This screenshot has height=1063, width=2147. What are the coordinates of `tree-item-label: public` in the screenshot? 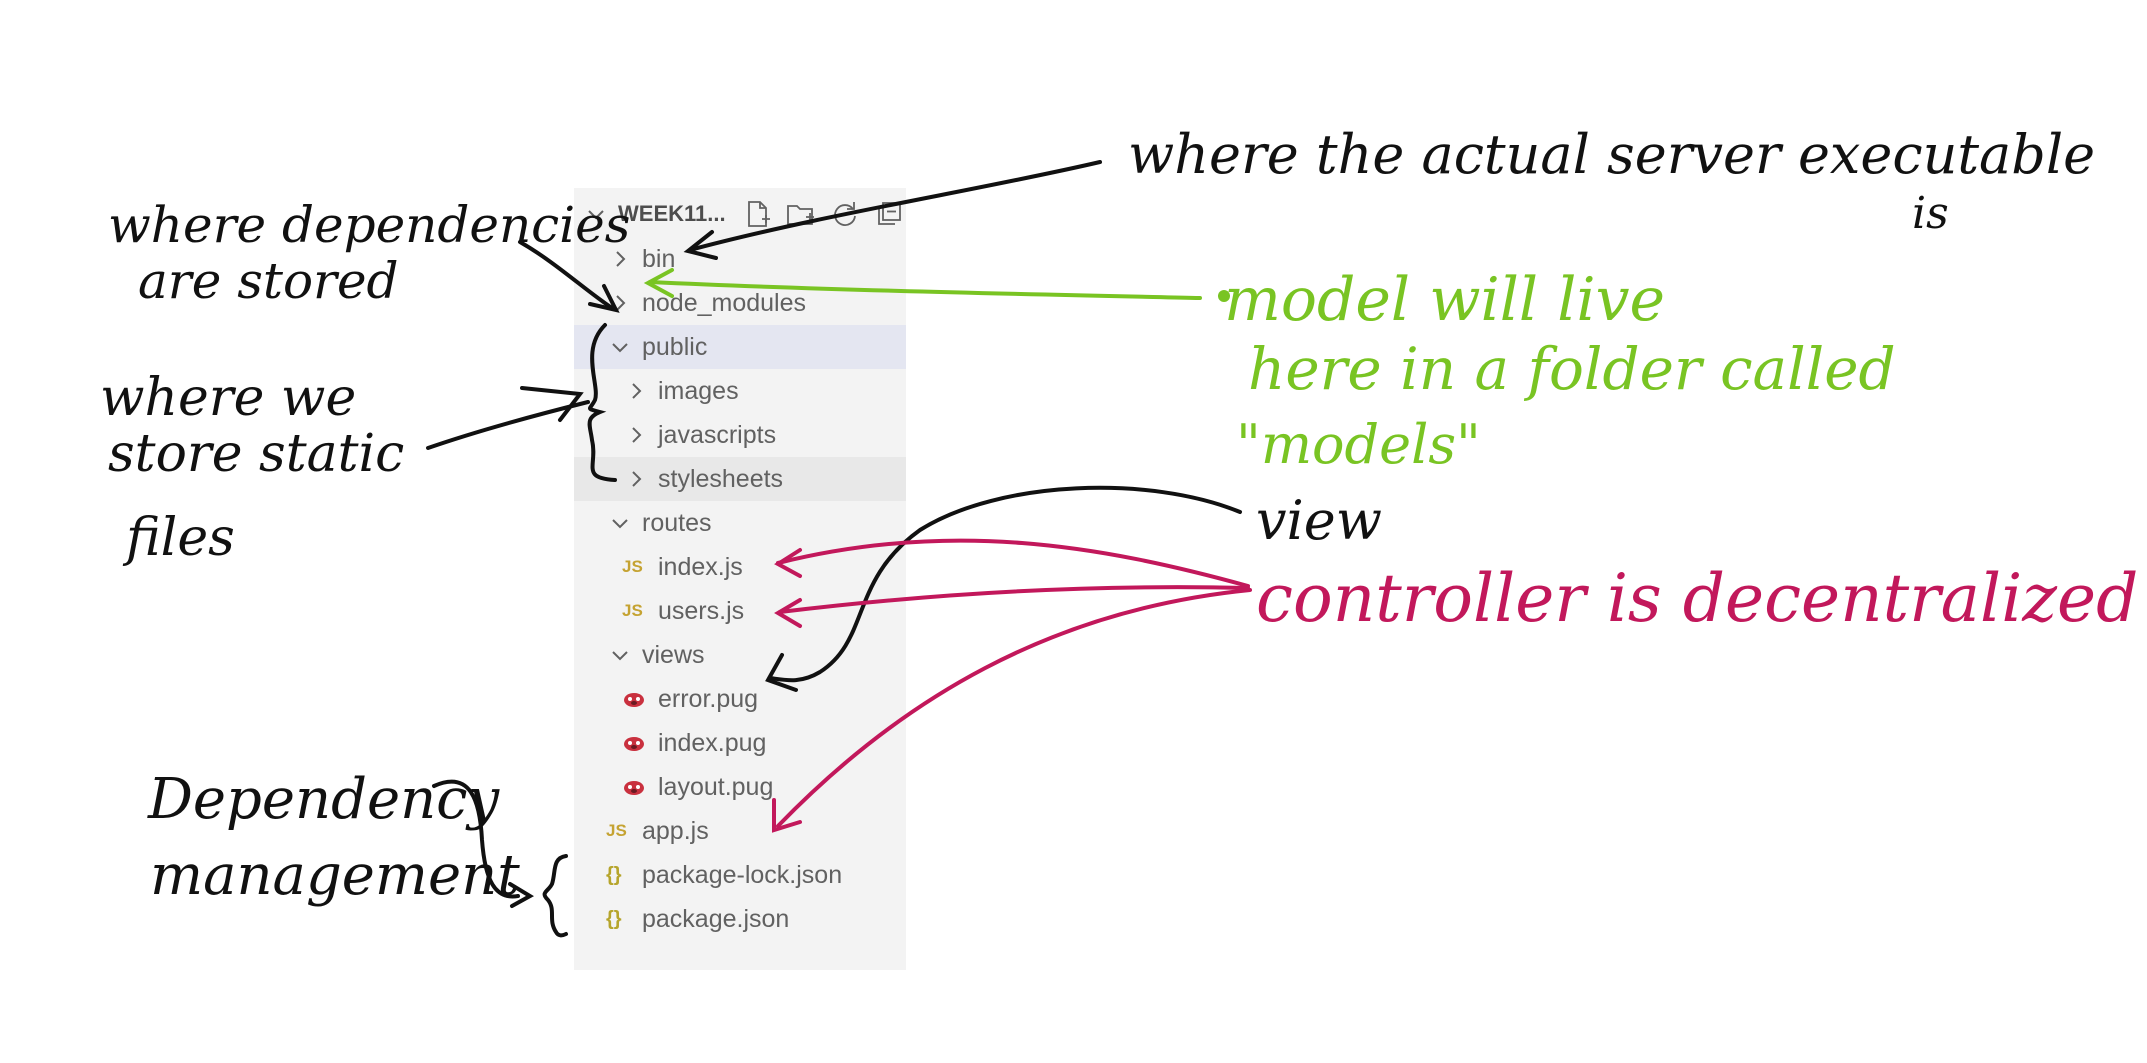 It's located at (675, 346).